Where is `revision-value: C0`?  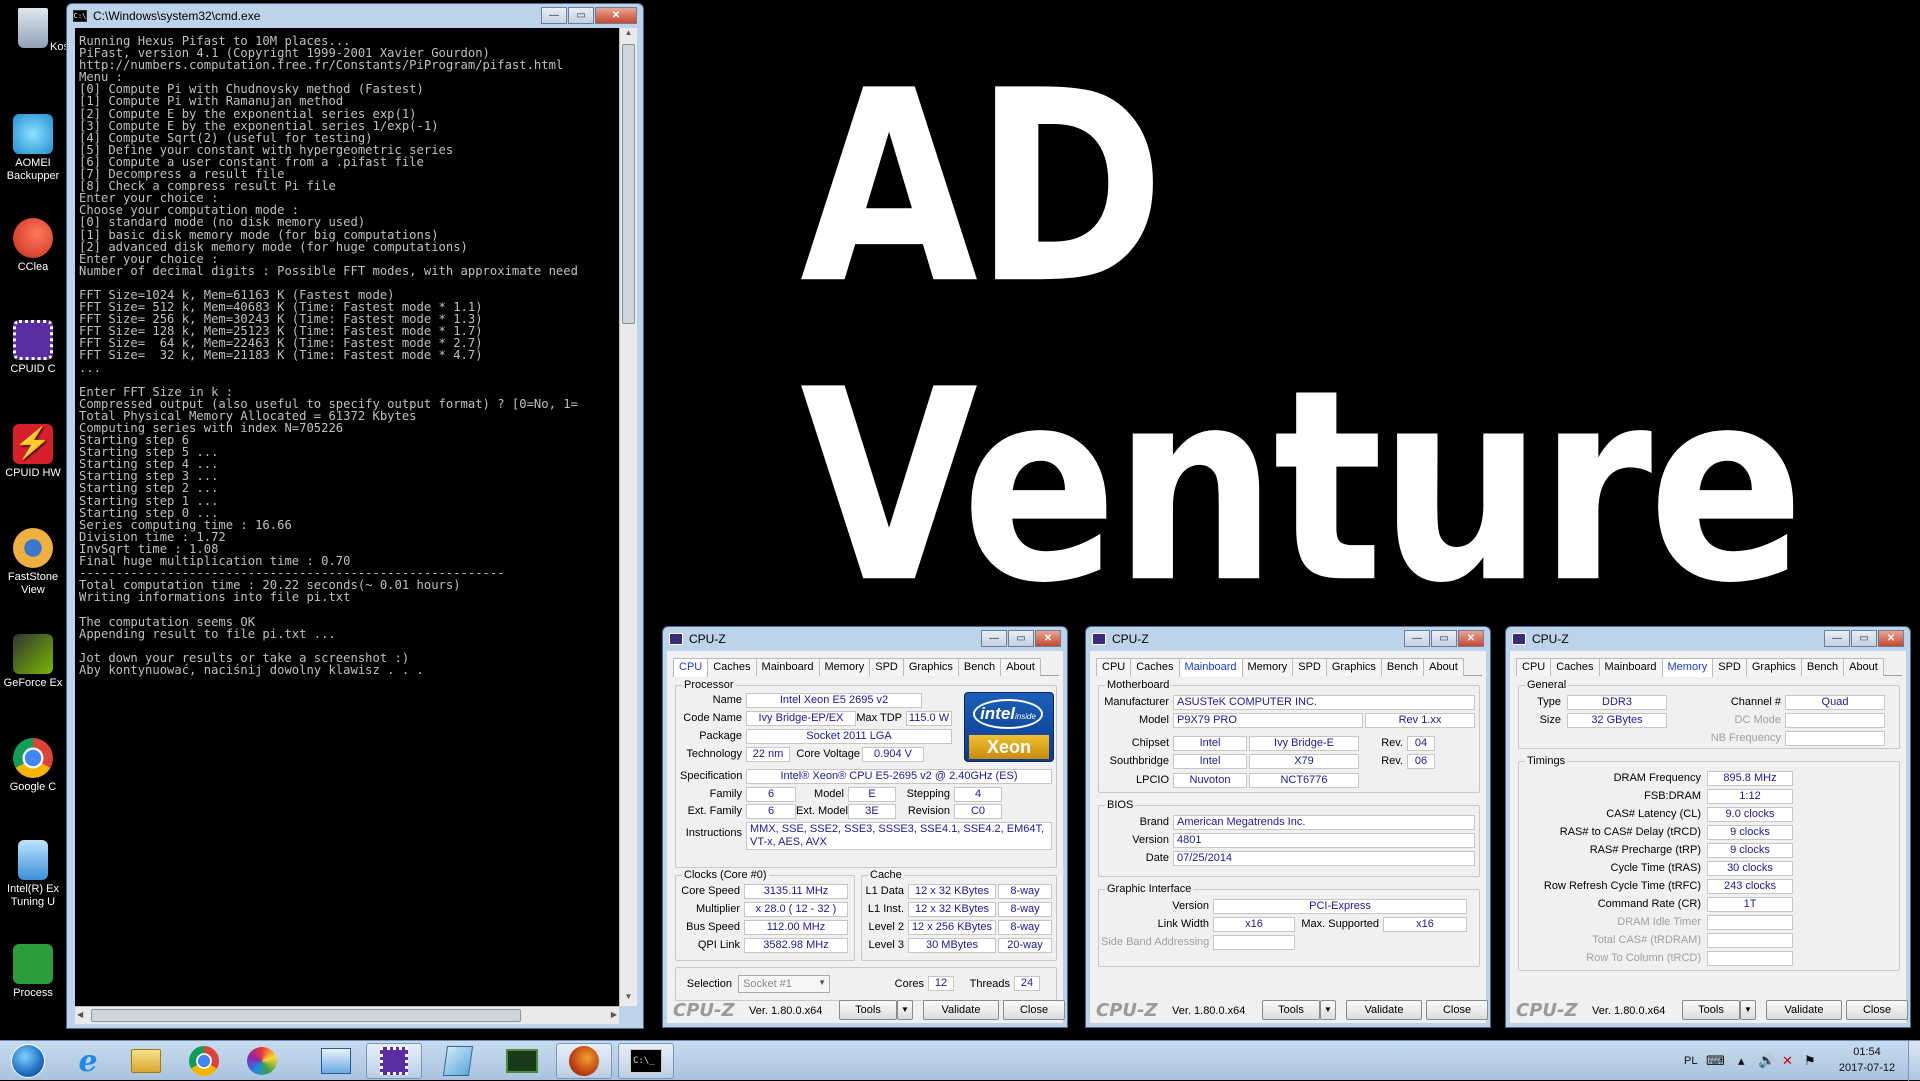 revision-value: C0 is located at coordinates (978, 811).